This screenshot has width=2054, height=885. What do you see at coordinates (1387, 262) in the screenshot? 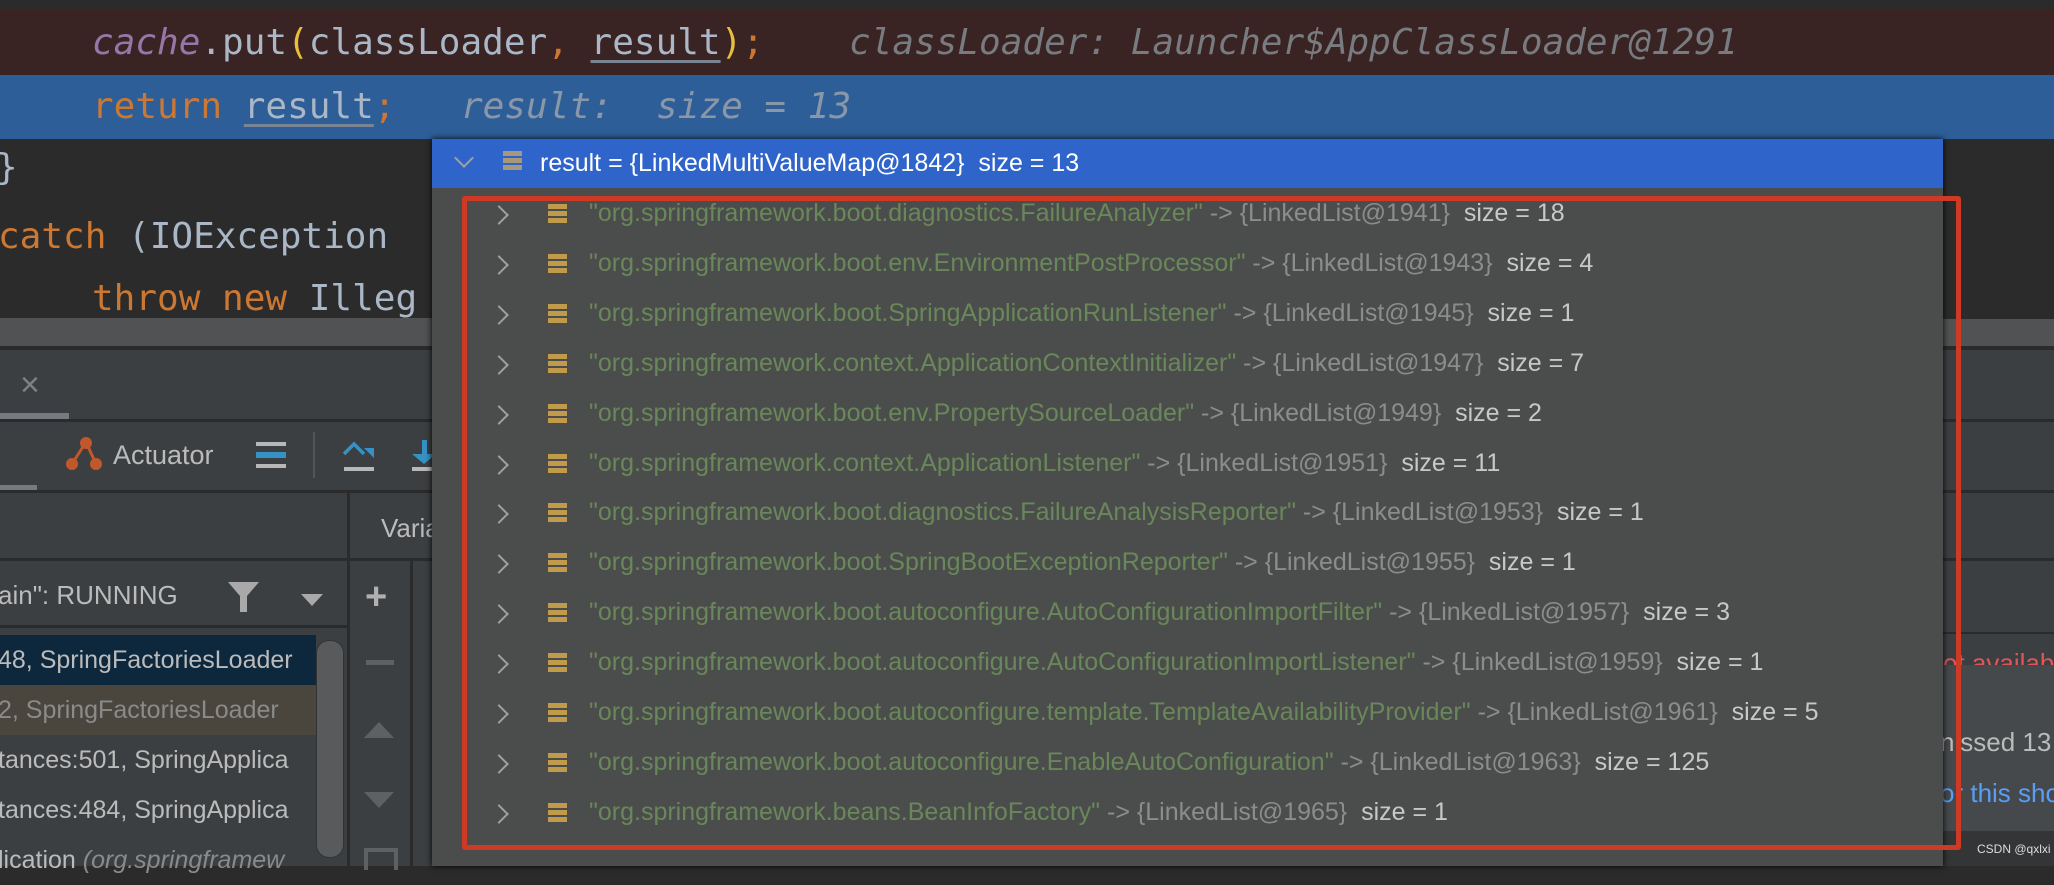
I see `entry-value: {LinkedList@1943}` at bounding box center [1387, 262].